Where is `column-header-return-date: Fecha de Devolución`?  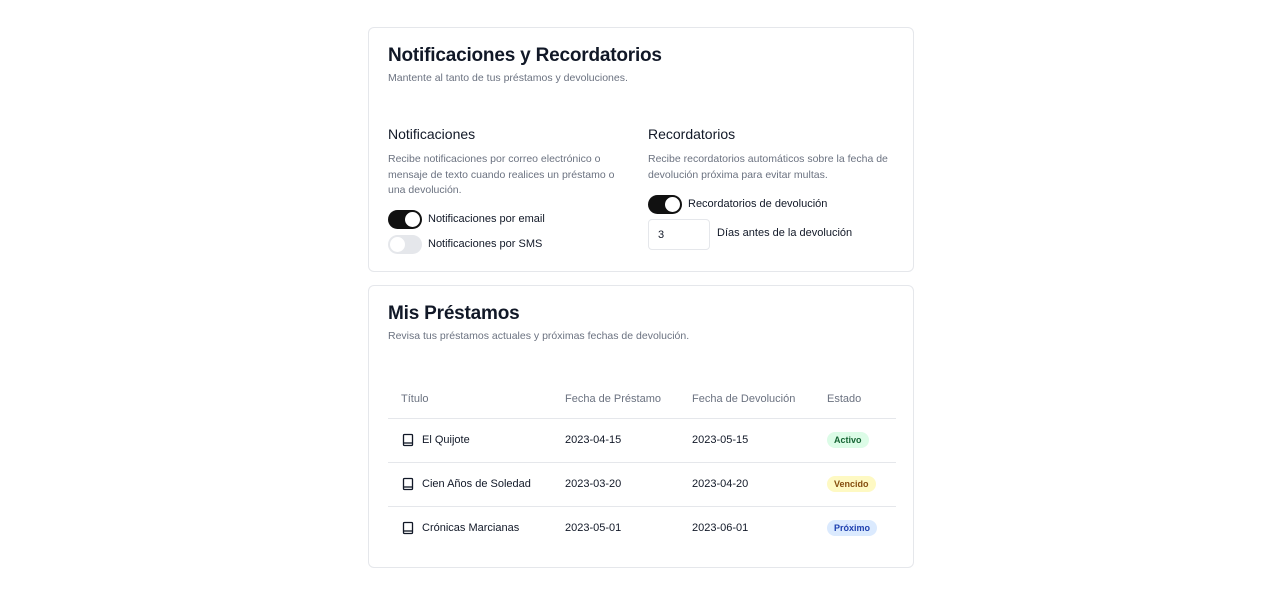
column-header-return-date: Fecha de Devolución is located at coordinates (744, 399).